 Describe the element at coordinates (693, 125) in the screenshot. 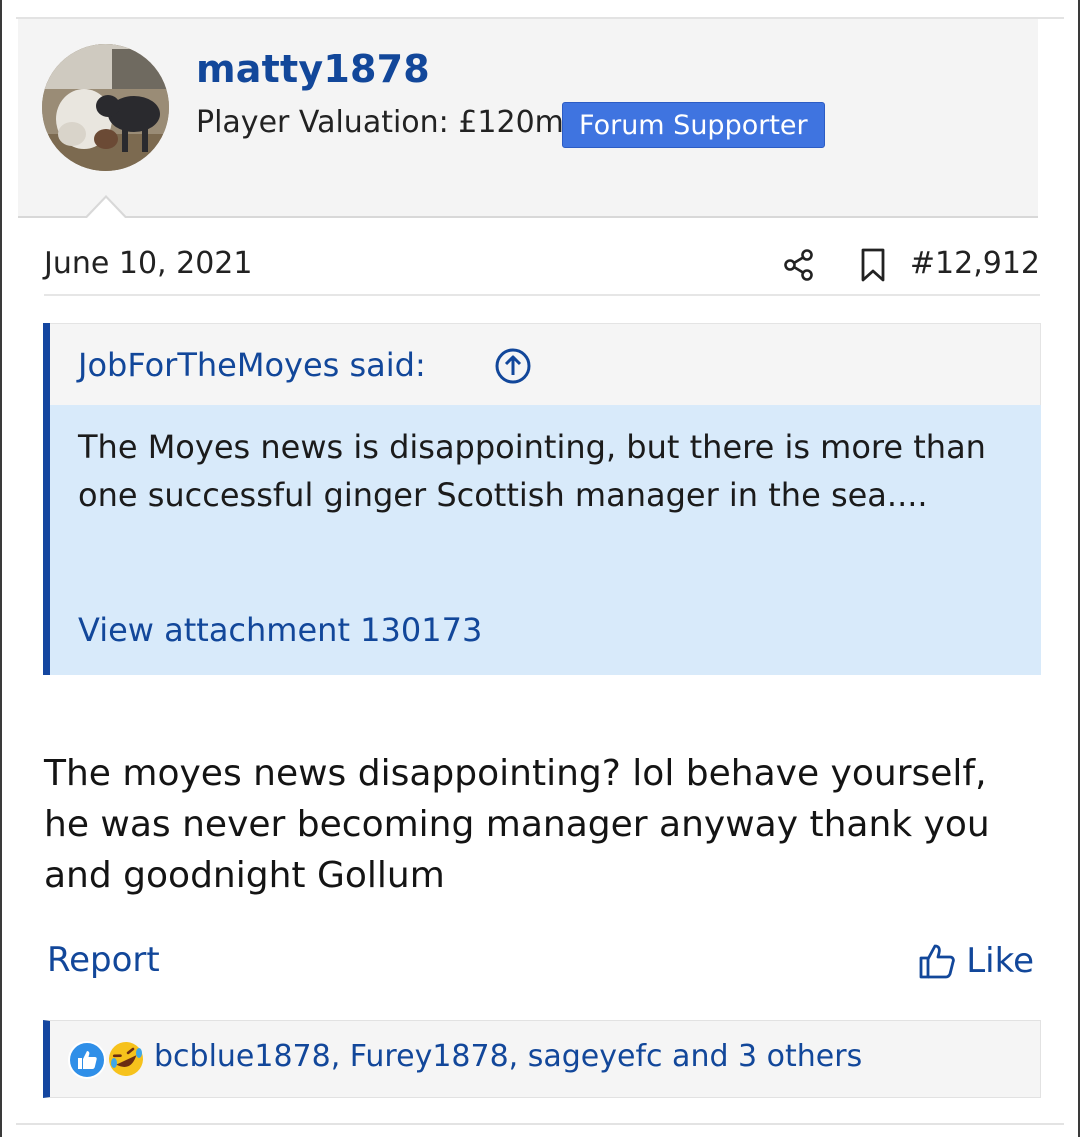

I see `forum-supporter-badge: Forum Supporter` at that location.